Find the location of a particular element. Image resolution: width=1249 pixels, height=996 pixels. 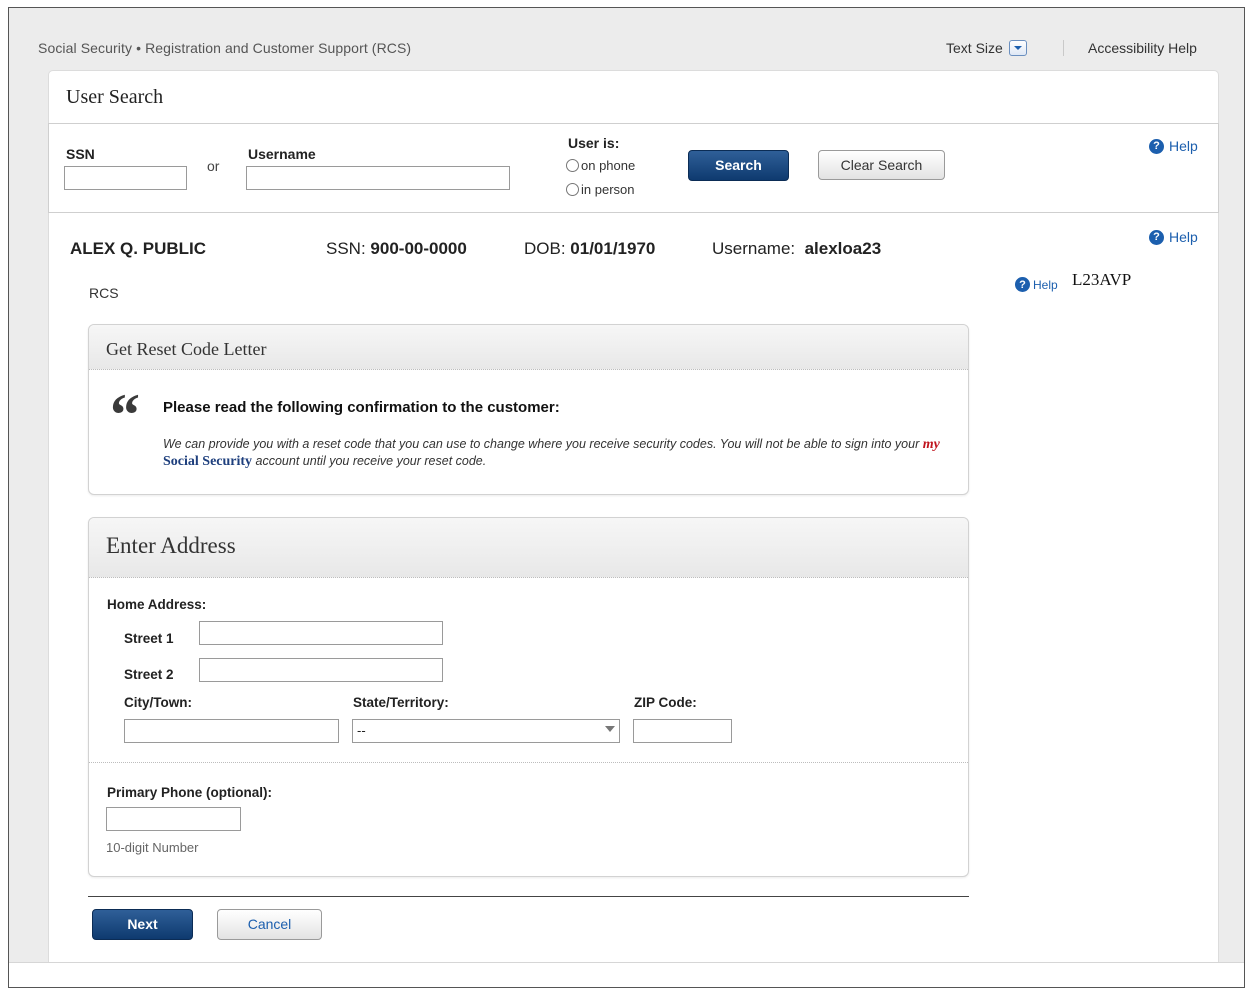

text-size-control: Text Size is located at coordinates (986, 48).